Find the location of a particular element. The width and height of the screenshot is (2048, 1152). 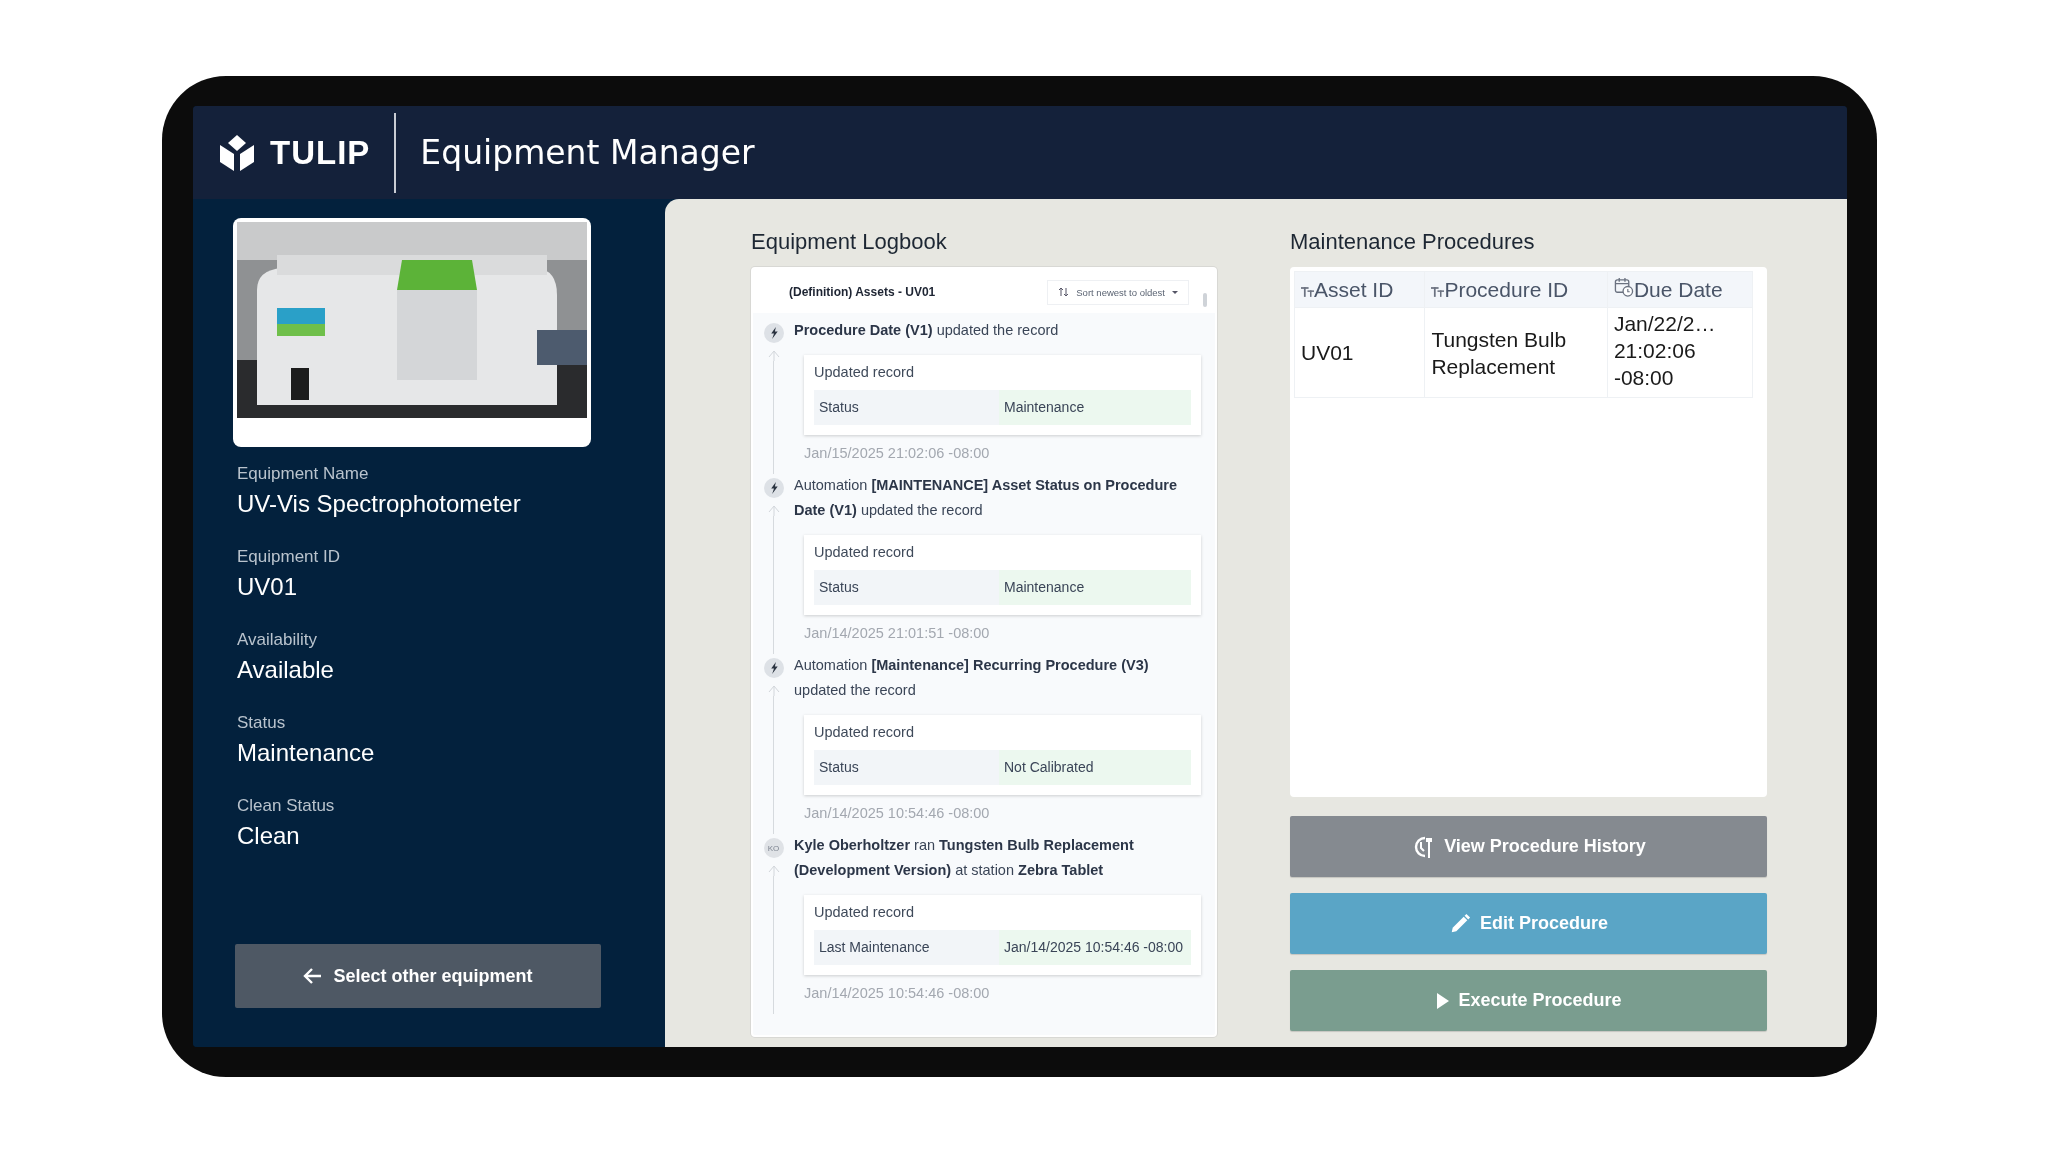

column-header: Due Date is located at coordinates (1680, 289).